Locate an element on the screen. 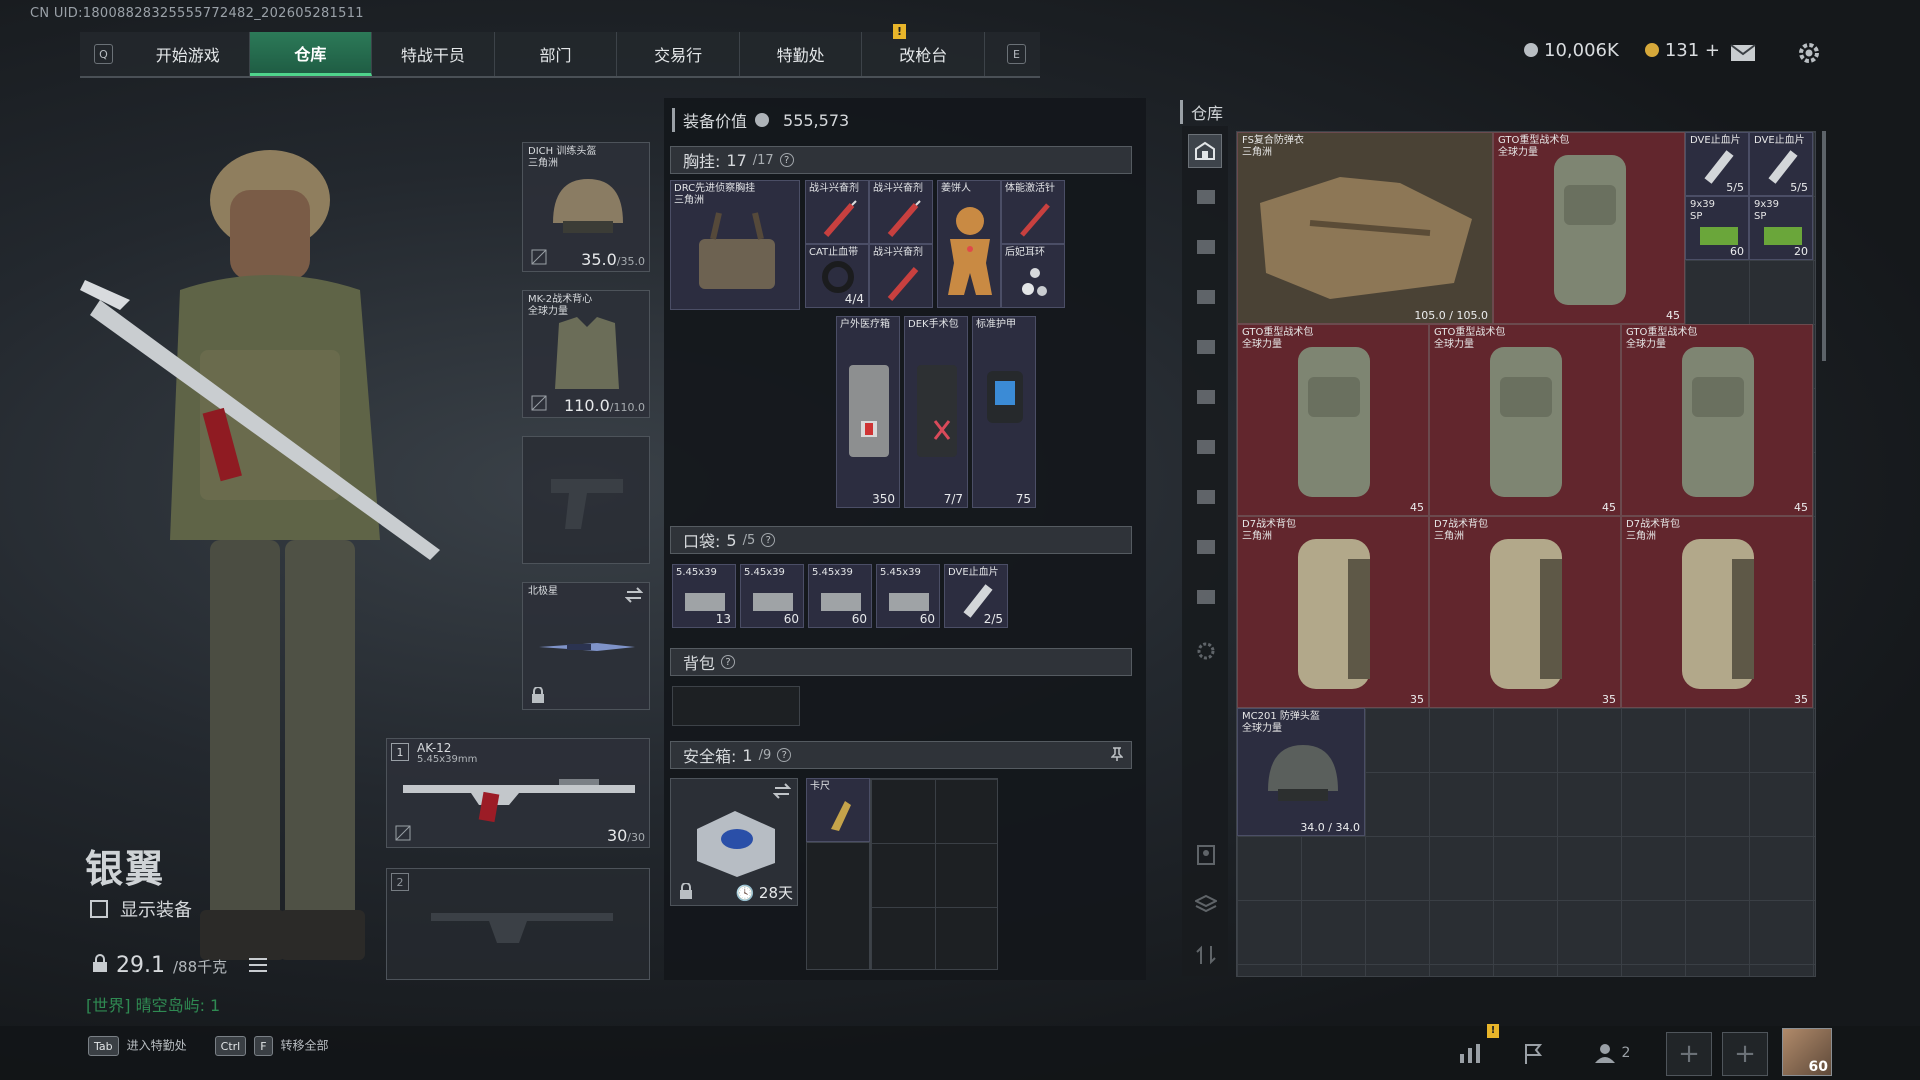 The width and height of the screenshot is (1920, 1080). warehouse-item-d7-backpack-3: D7战术背包 三角洲 35 is located at coordinates (1717, 612).